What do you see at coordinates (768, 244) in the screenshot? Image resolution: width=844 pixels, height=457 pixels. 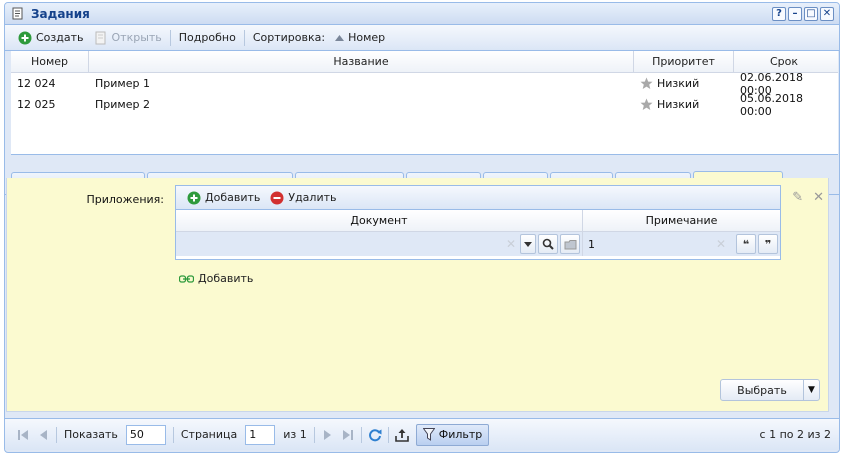 I see `quote-close-button: ❞` at bounding box center [768, 244].